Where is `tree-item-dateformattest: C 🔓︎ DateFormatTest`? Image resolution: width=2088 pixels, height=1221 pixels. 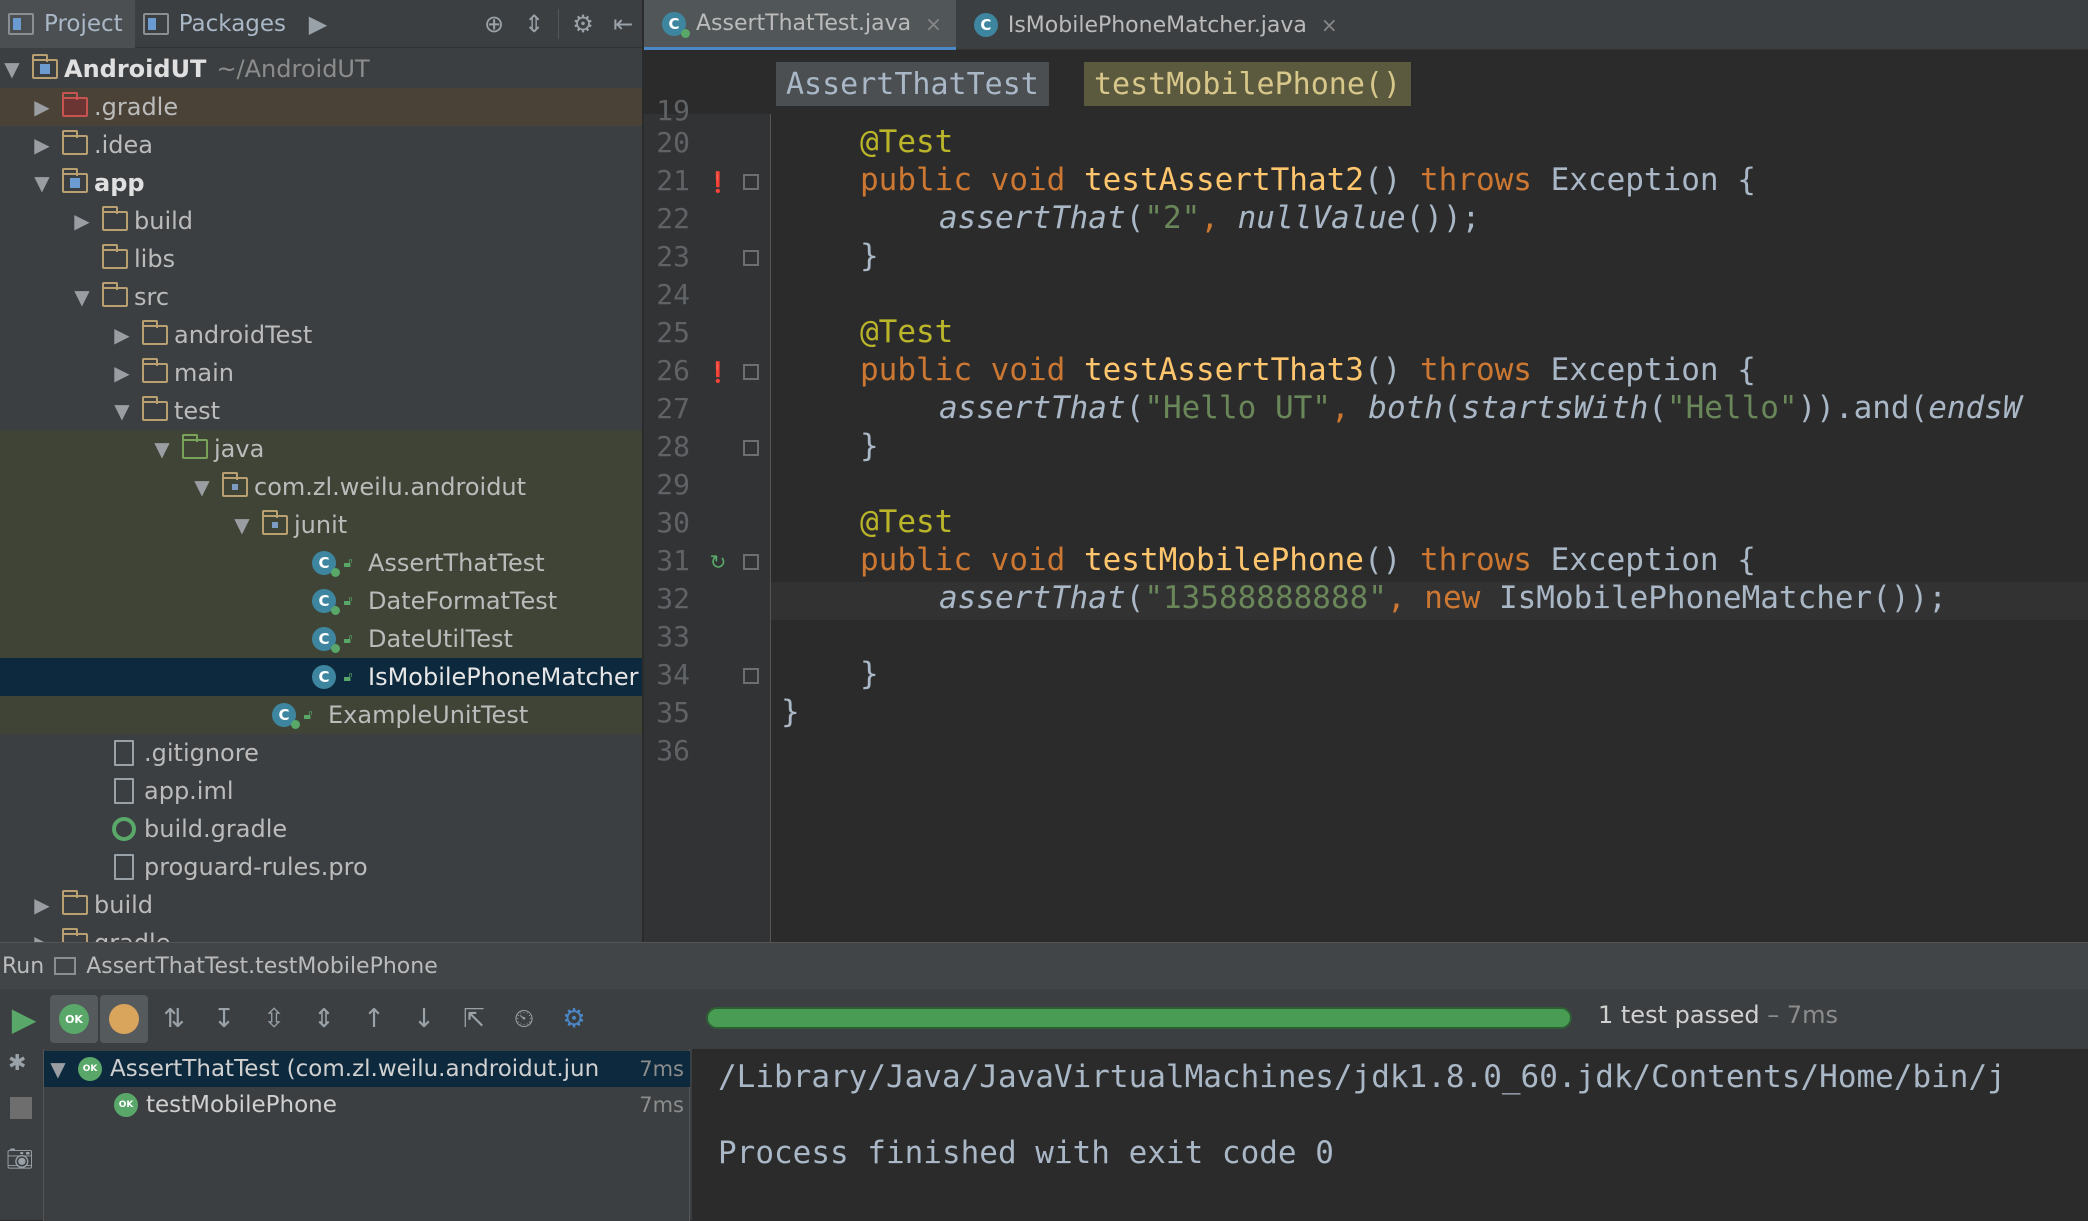
tree-item-dateformattest: C 🔓︎ DateFormatTest is located at coordinates (321, 601).